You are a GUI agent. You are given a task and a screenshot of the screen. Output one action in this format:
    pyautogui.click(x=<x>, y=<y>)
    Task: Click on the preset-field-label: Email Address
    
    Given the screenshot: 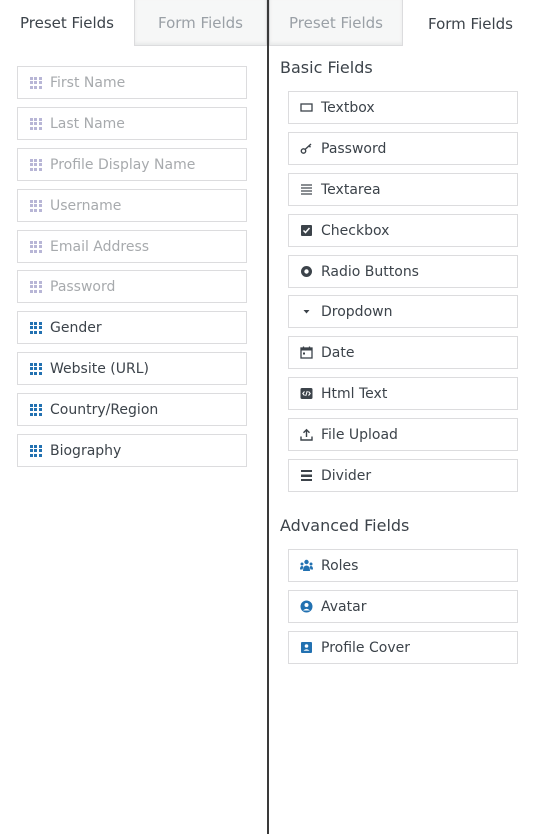 What is the action you would take?
    pyautogui.click(x=100, y=246)
    